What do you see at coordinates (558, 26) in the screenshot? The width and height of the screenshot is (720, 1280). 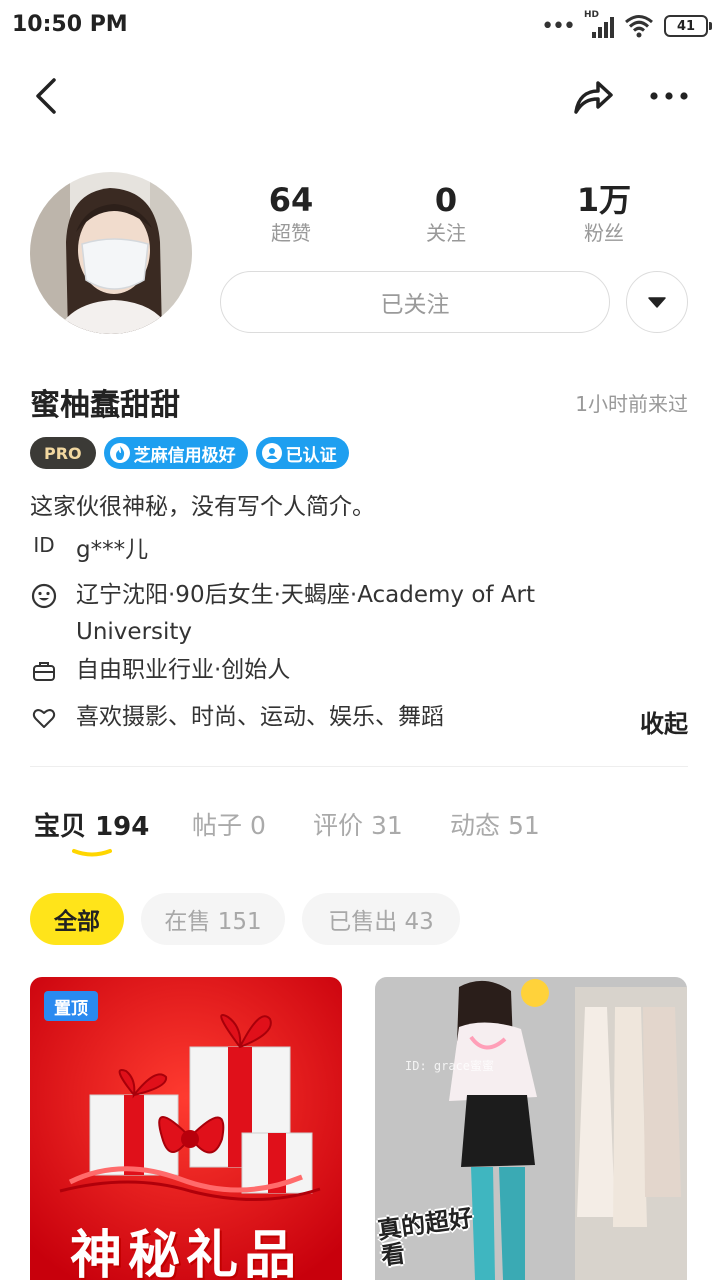 I see `notification-dots-icon: •••` at bounding box center [558, 26].